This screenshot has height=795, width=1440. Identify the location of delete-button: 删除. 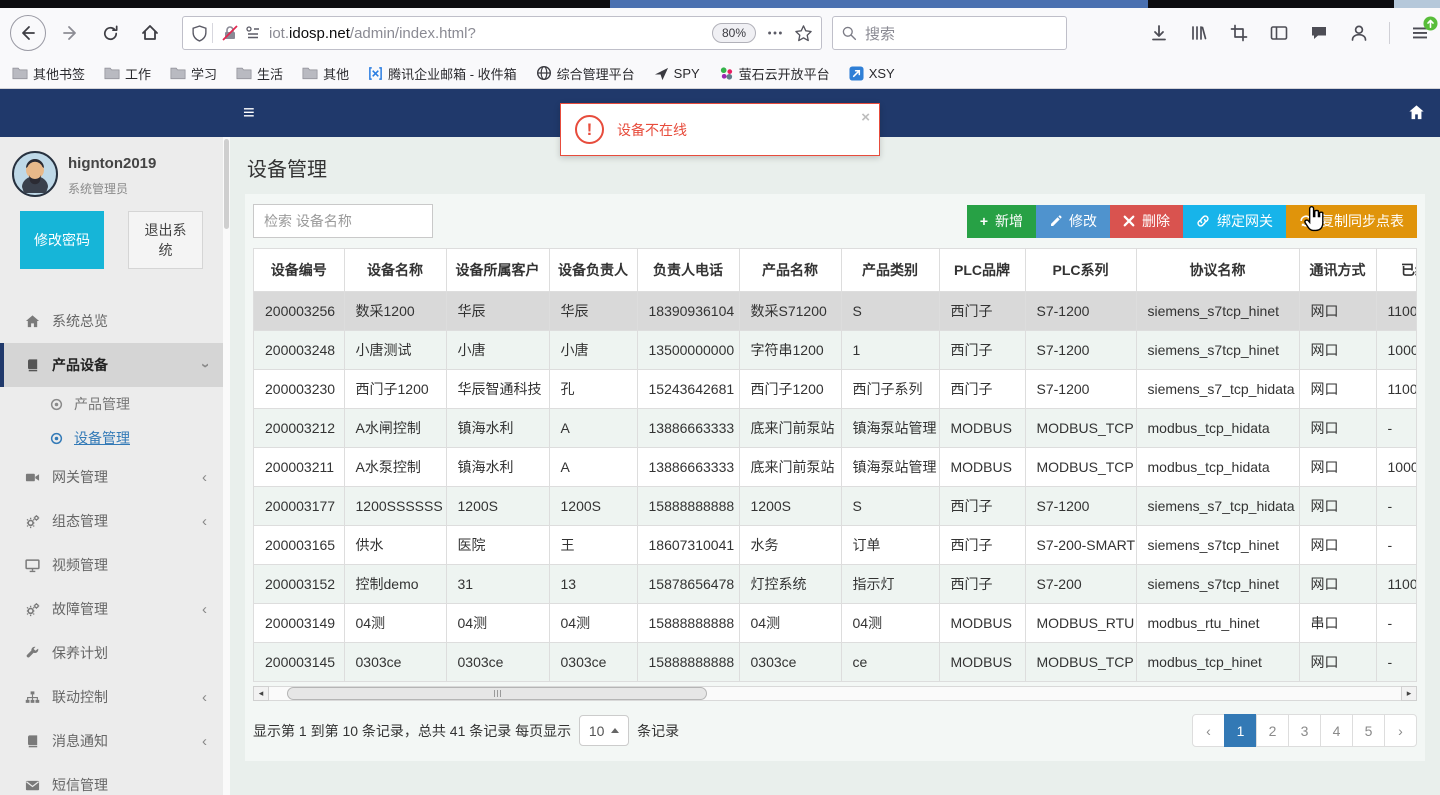
(1146, 221).